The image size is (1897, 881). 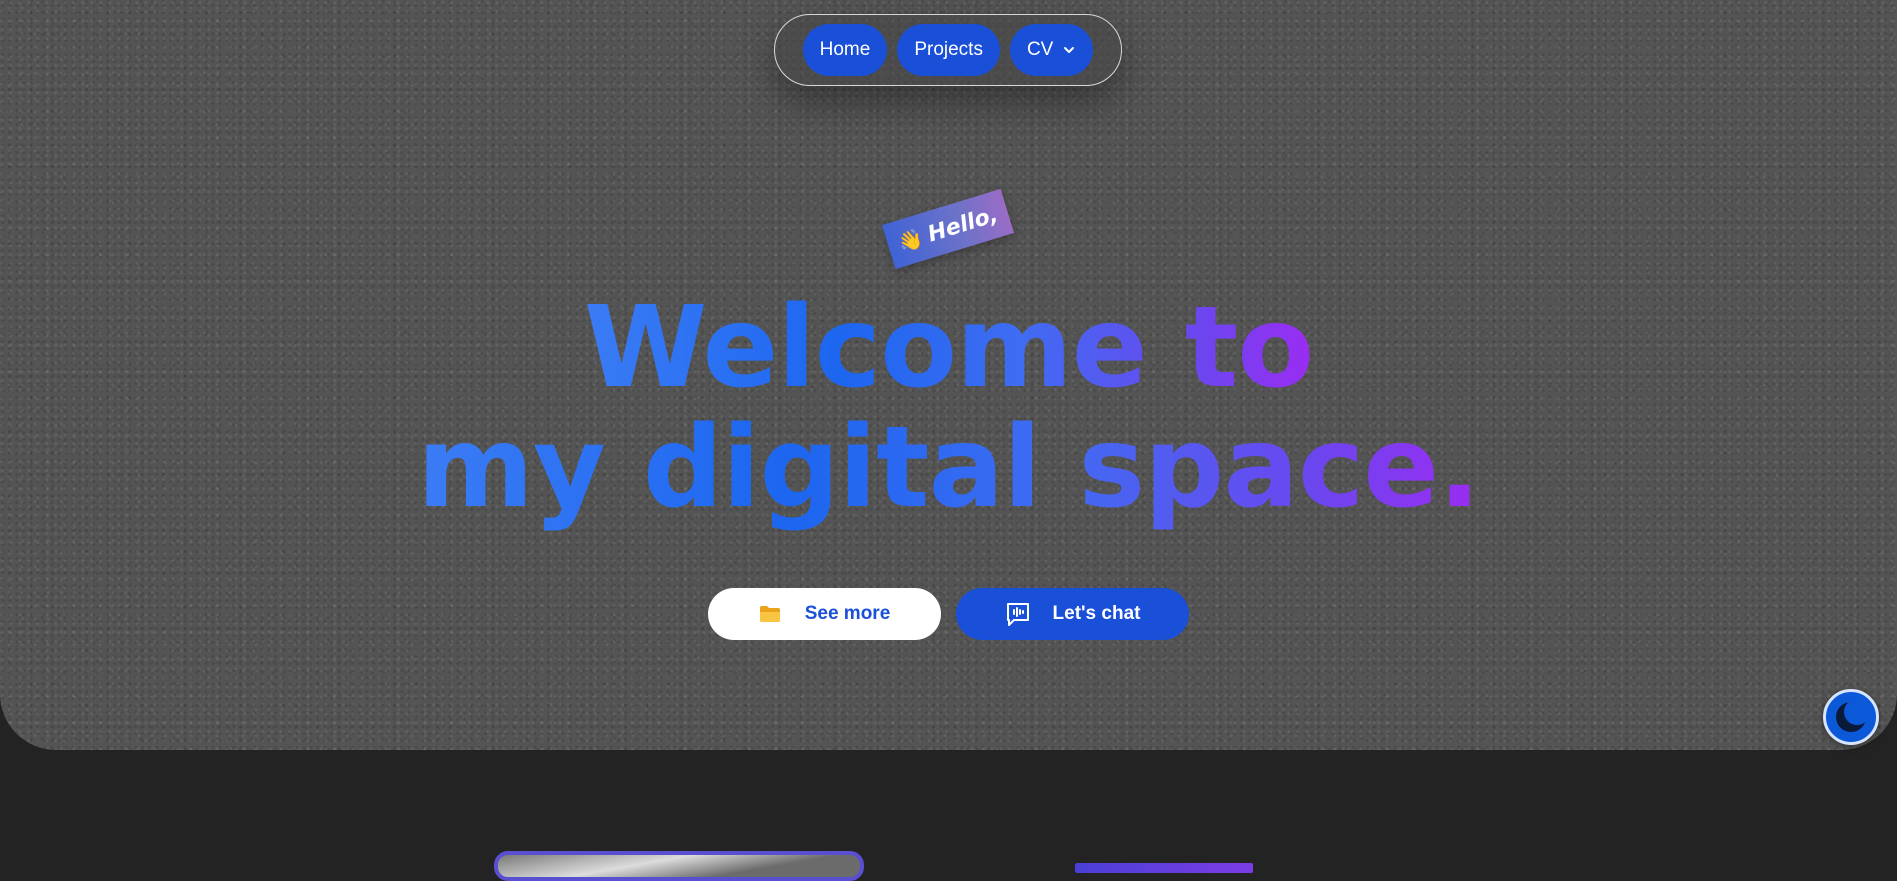 I want to click on folder-icon, so click(x=769, y=614).